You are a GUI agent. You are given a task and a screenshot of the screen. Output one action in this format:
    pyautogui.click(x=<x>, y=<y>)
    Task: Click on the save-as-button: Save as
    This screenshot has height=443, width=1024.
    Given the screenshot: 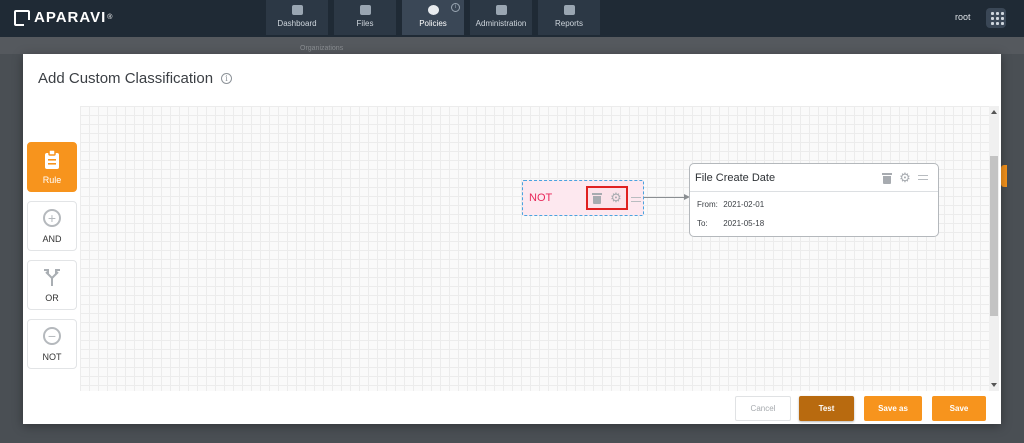 What is the action you would take?
    pyautogui.click(x=893, y=408)
    